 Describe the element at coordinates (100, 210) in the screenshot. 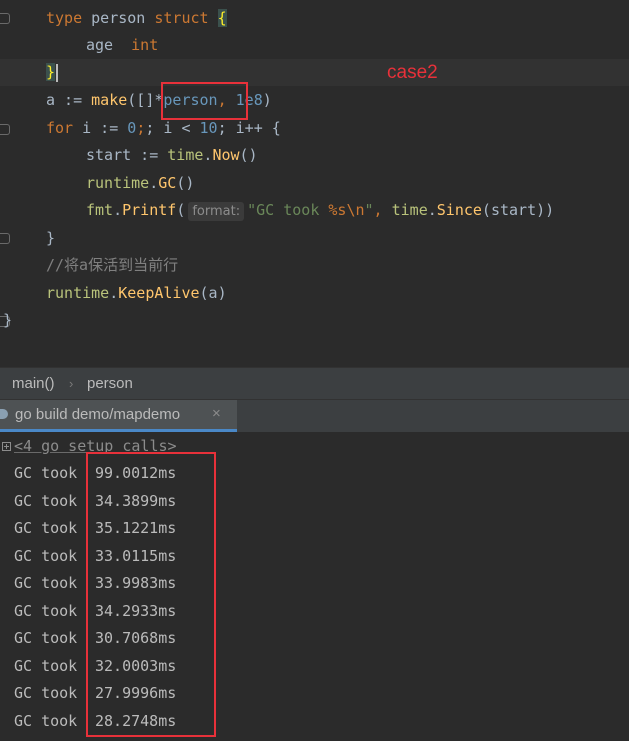

I see `package-name: fmt` at that location.